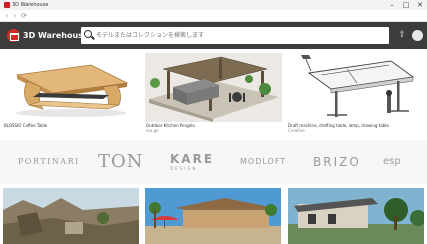 This screenshot has width=427, height=244. I want to click on upload-icon: ⇪, so click(402, 35).